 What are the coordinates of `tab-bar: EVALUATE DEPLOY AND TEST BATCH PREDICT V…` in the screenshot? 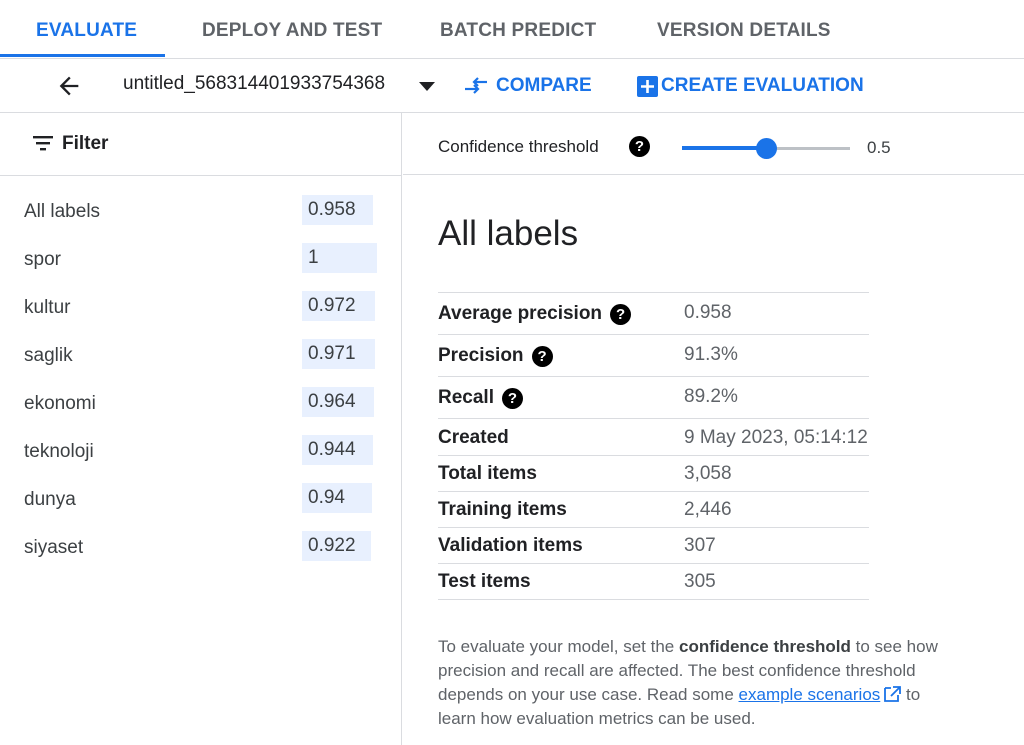 It's located at (512, 29).